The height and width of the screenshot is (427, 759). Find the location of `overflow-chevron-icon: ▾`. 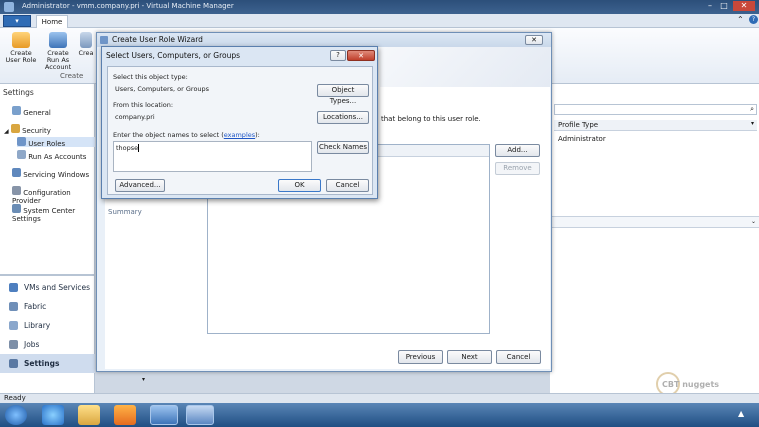

overflow-chevron-icon: ▾ is located at coordinates (143, 379).